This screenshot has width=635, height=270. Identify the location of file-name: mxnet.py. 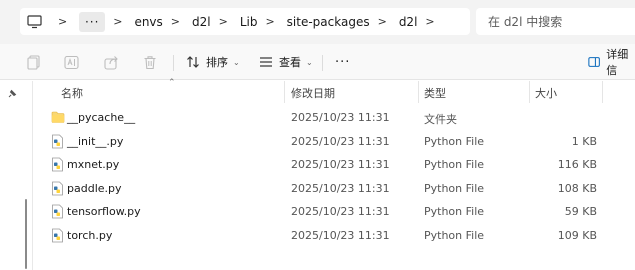
(93, 164).